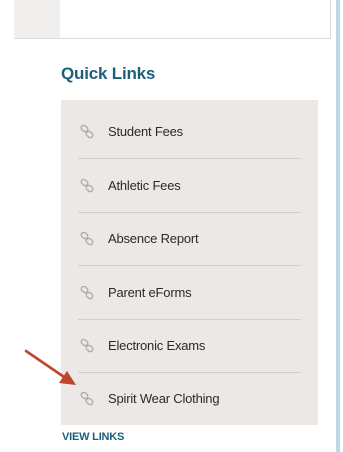 The width and height of the screenshot is (343, 452). Describe the element at coordinates (37, 19) in the screenshot. I see `top-panel-inner` at that location.